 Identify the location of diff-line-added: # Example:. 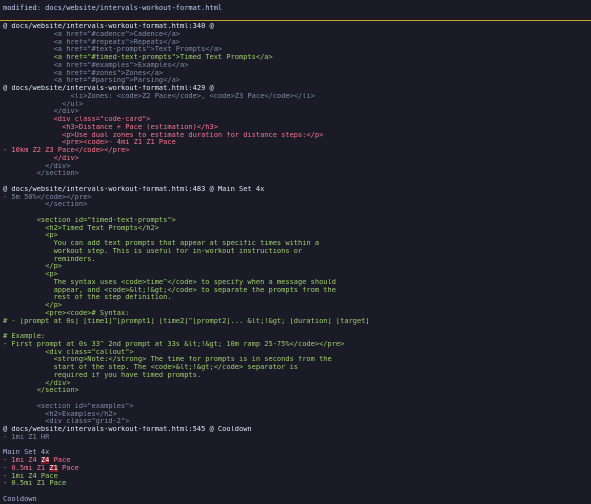
(24, 336).